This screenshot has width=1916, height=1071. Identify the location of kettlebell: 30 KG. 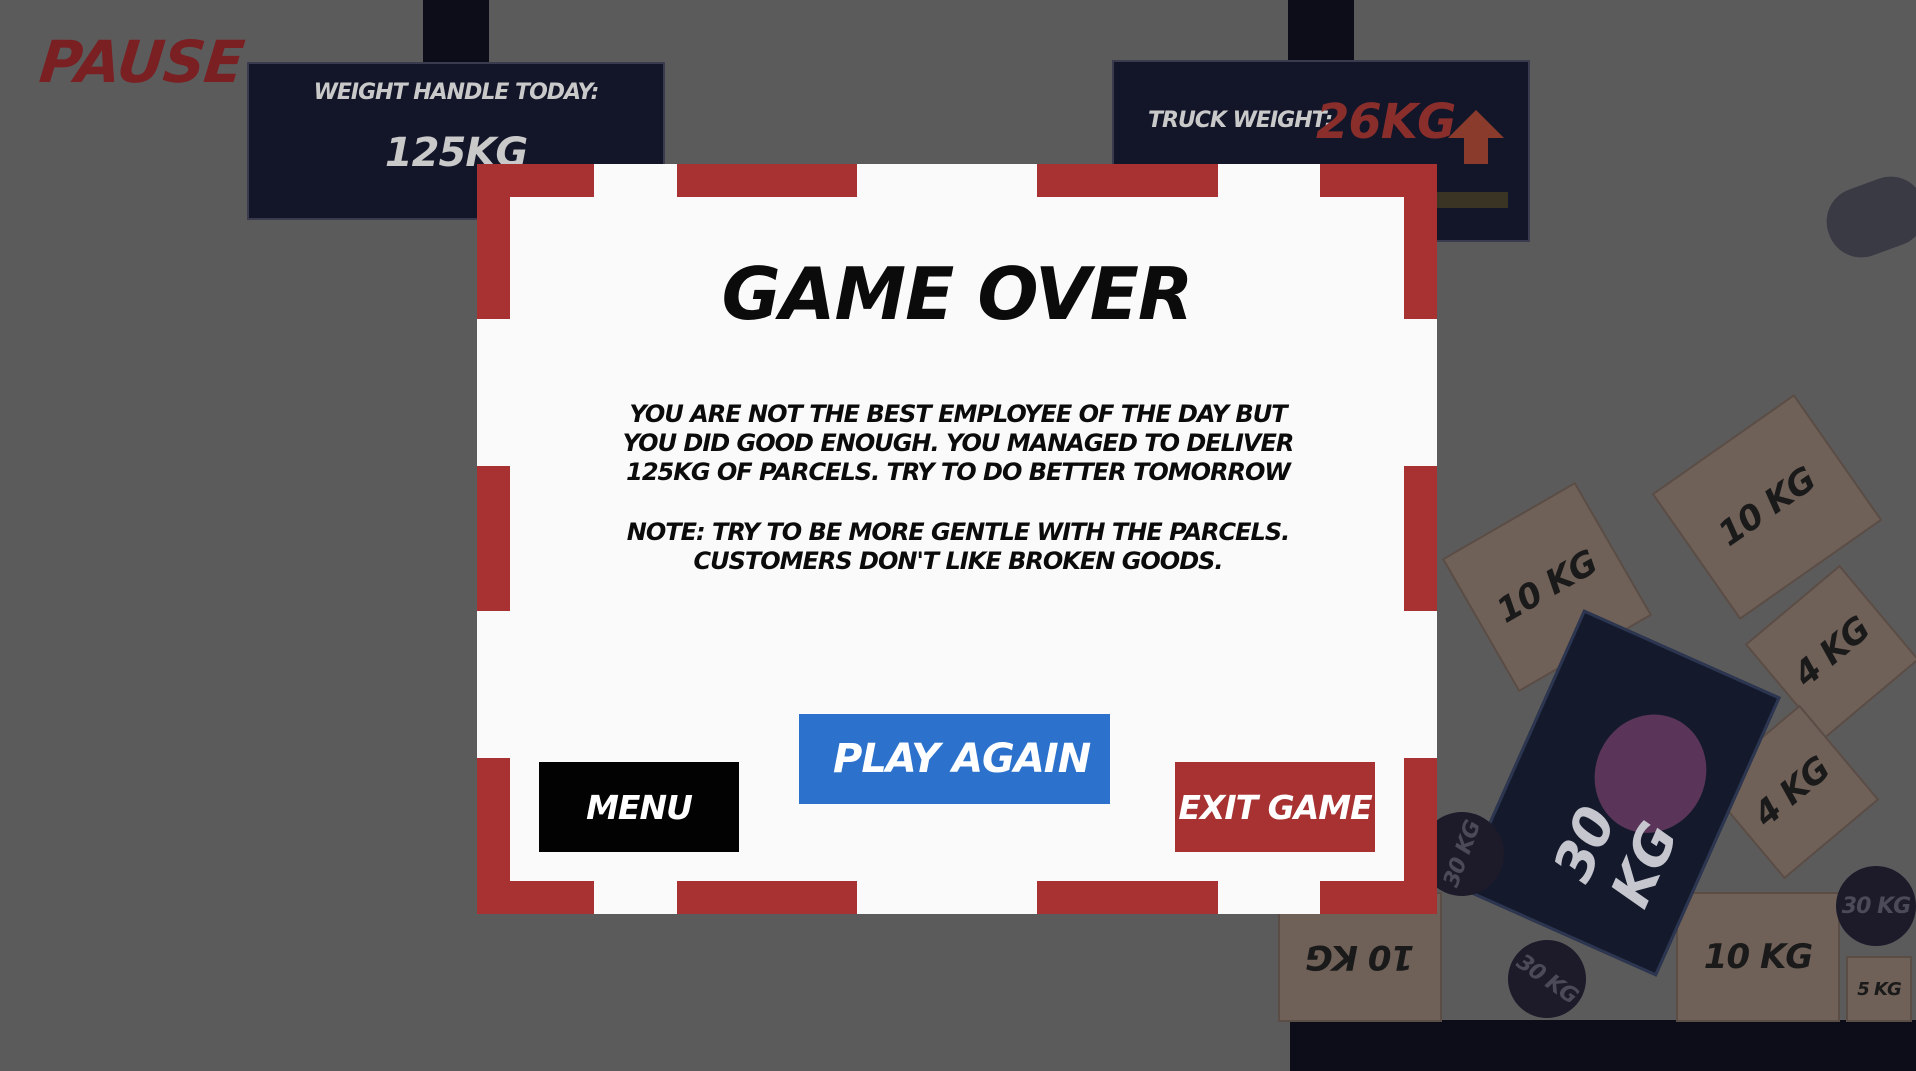
(1876, 906).